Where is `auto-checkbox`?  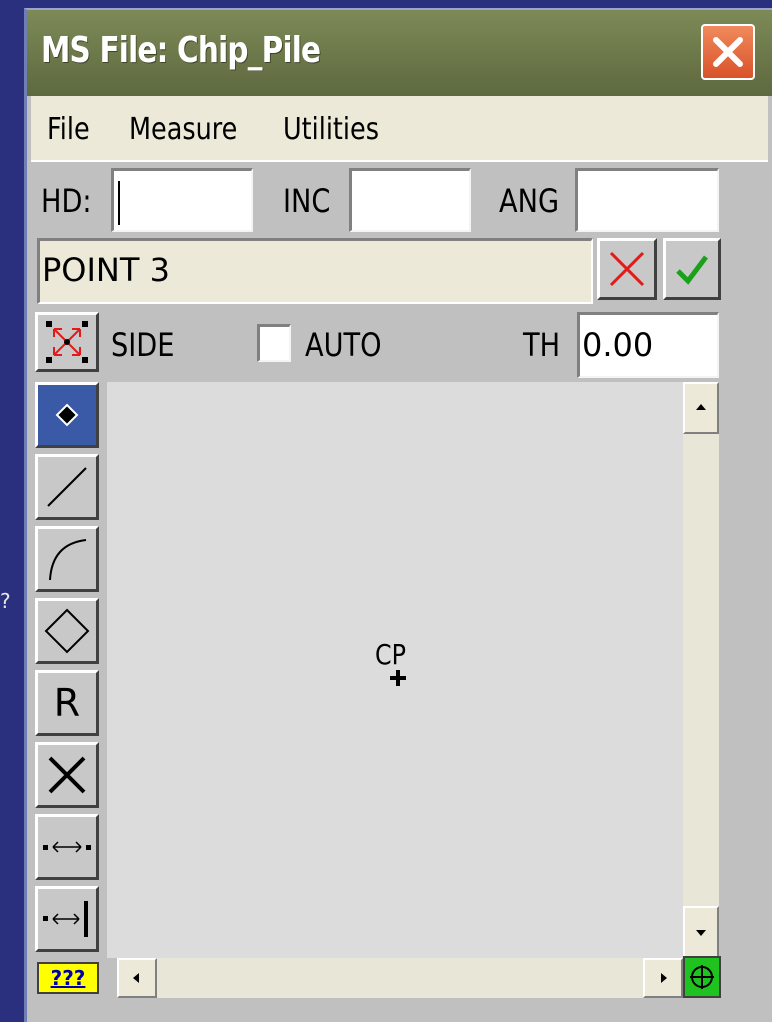 auto-checkbox is located at coordinates (274, 343).